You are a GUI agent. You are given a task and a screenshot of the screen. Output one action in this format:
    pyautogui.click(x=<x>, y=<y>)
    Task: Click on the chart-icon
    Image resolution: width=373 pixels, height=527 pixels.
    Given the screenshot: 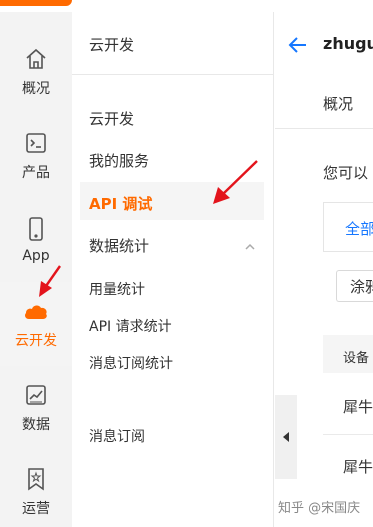 What is the action you would take?
    pyautogui.click(x=36, y=395)
    